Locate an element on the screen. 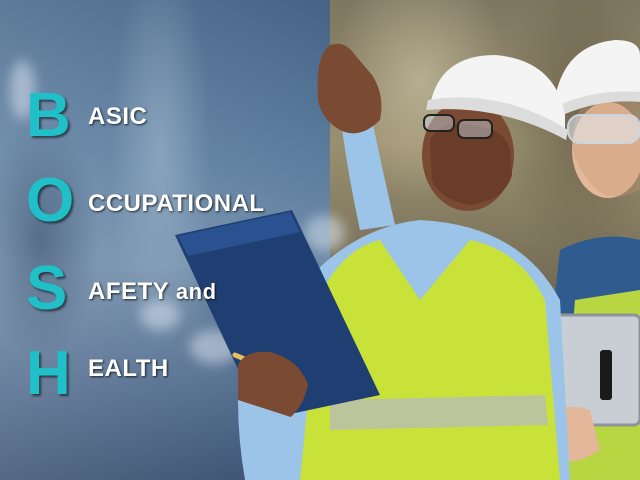  acronym-word-health: EALTH is located at coordinates (128, 368).